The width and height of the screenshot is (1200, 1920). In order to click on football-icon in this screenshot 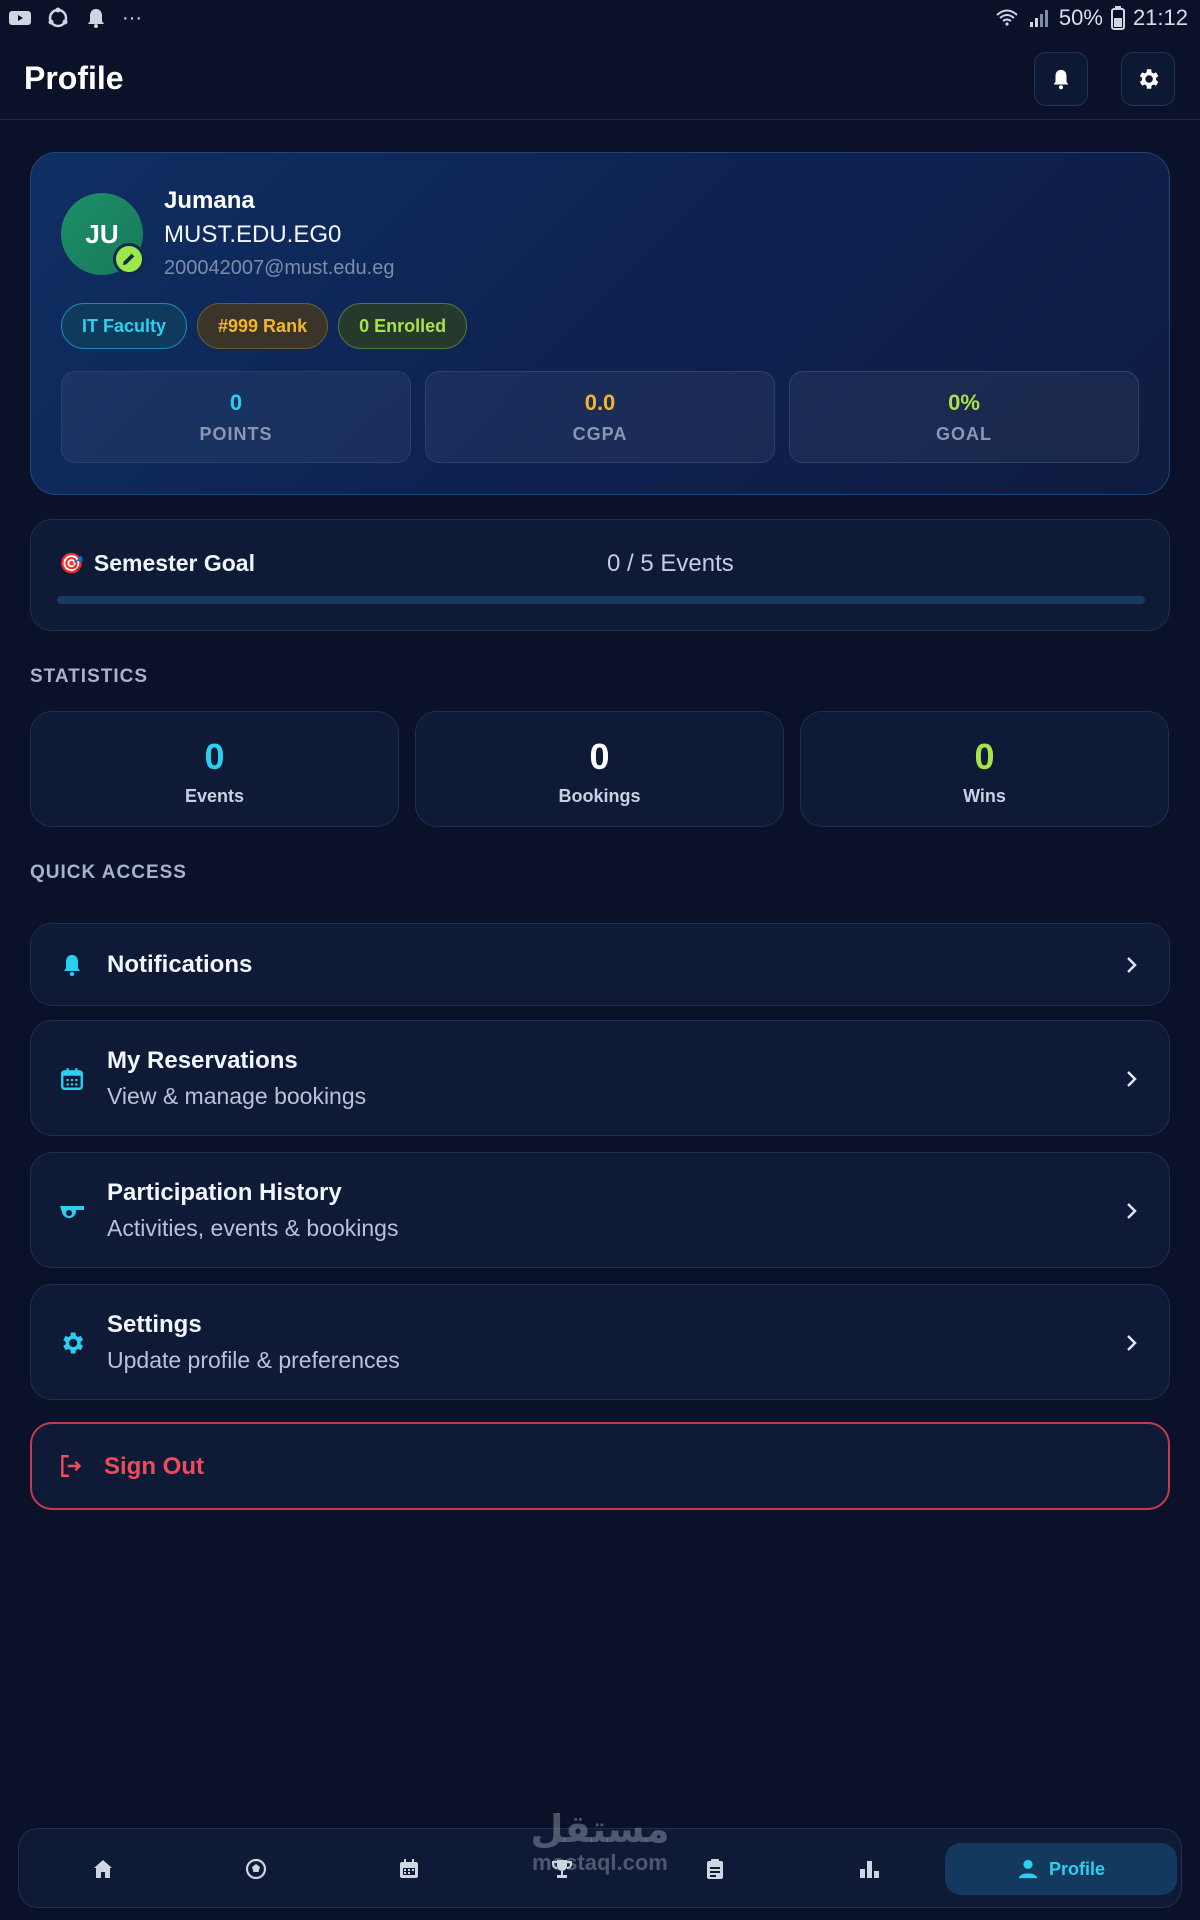, I will do `click(256, 1869)`.